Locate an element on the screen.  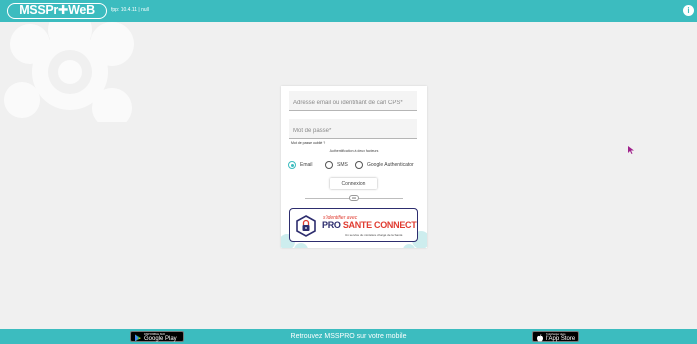
twofa-title: Authentification à deux facteurs is located at coordinates (354, 151).